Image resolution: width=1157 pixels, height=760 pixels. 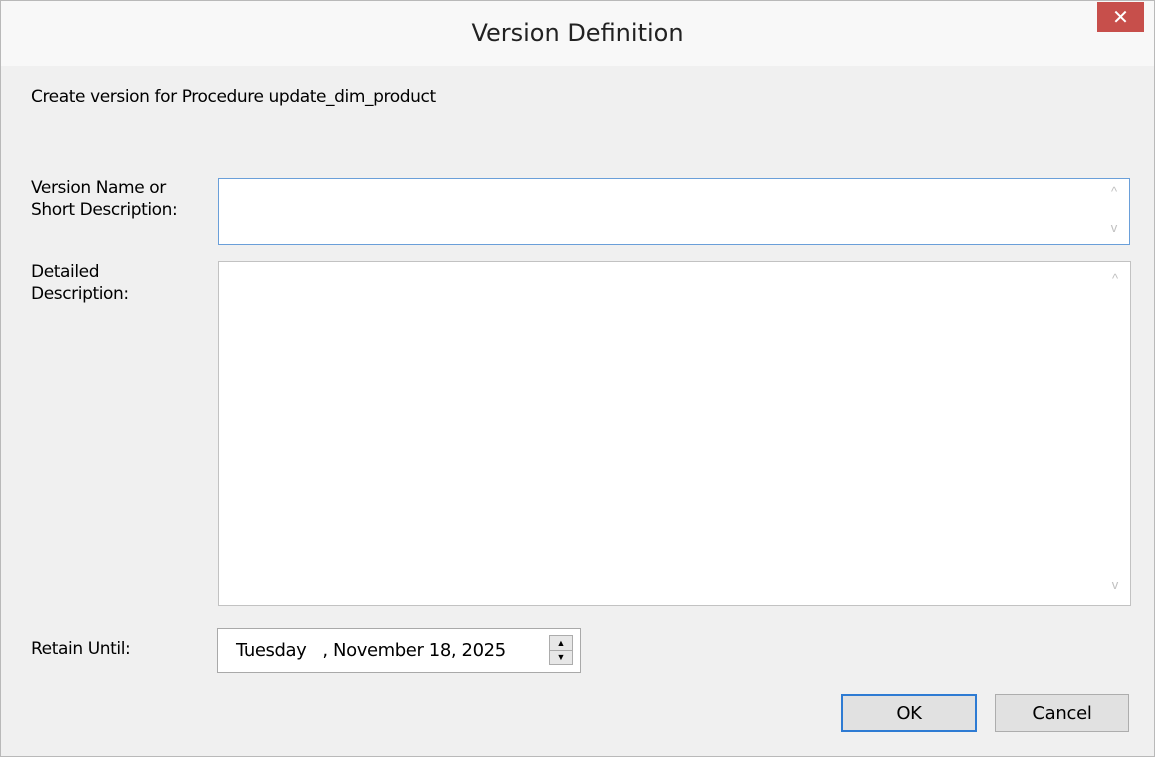 I want to click on title-bar: Version Definition ✕, so click(x=577, y=33).